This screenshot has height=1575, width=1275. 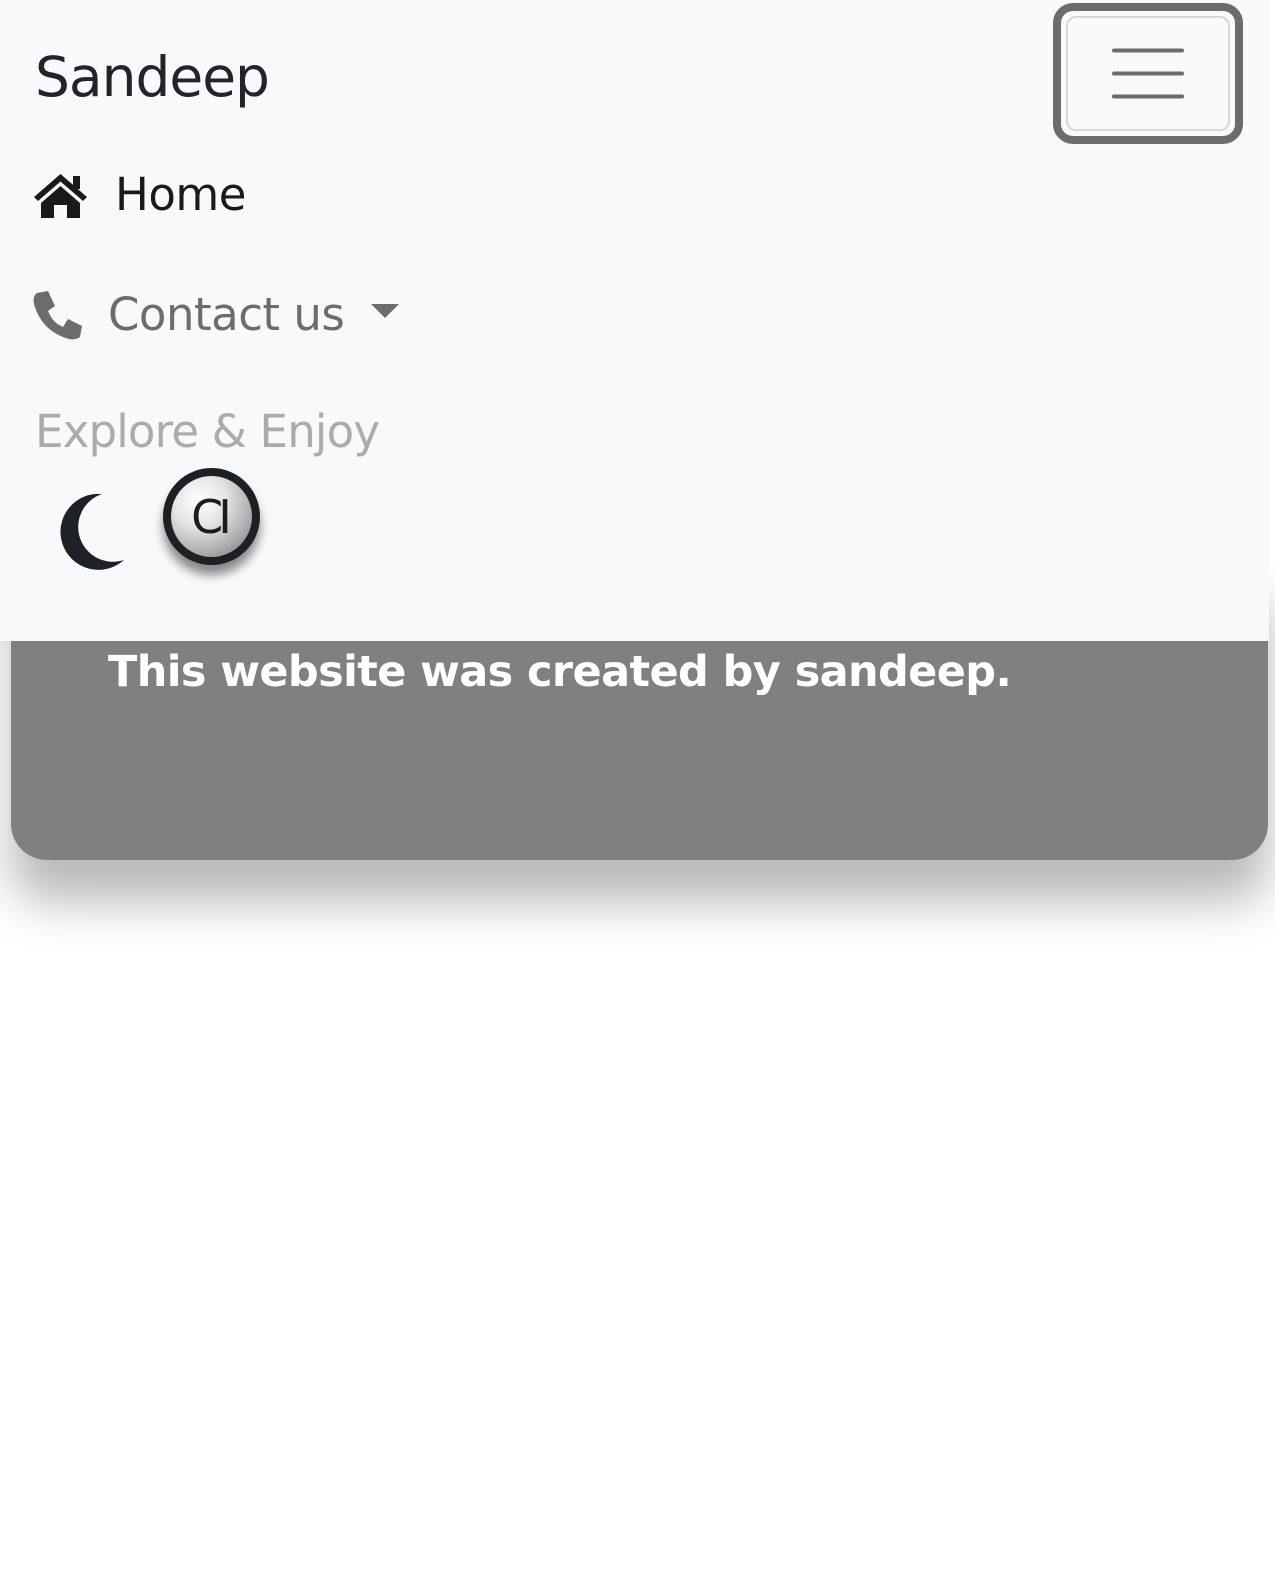 What do you see at coordinates (60, 195) in the screenshot?
I see `home-icon` at bounding box center [60, 195].